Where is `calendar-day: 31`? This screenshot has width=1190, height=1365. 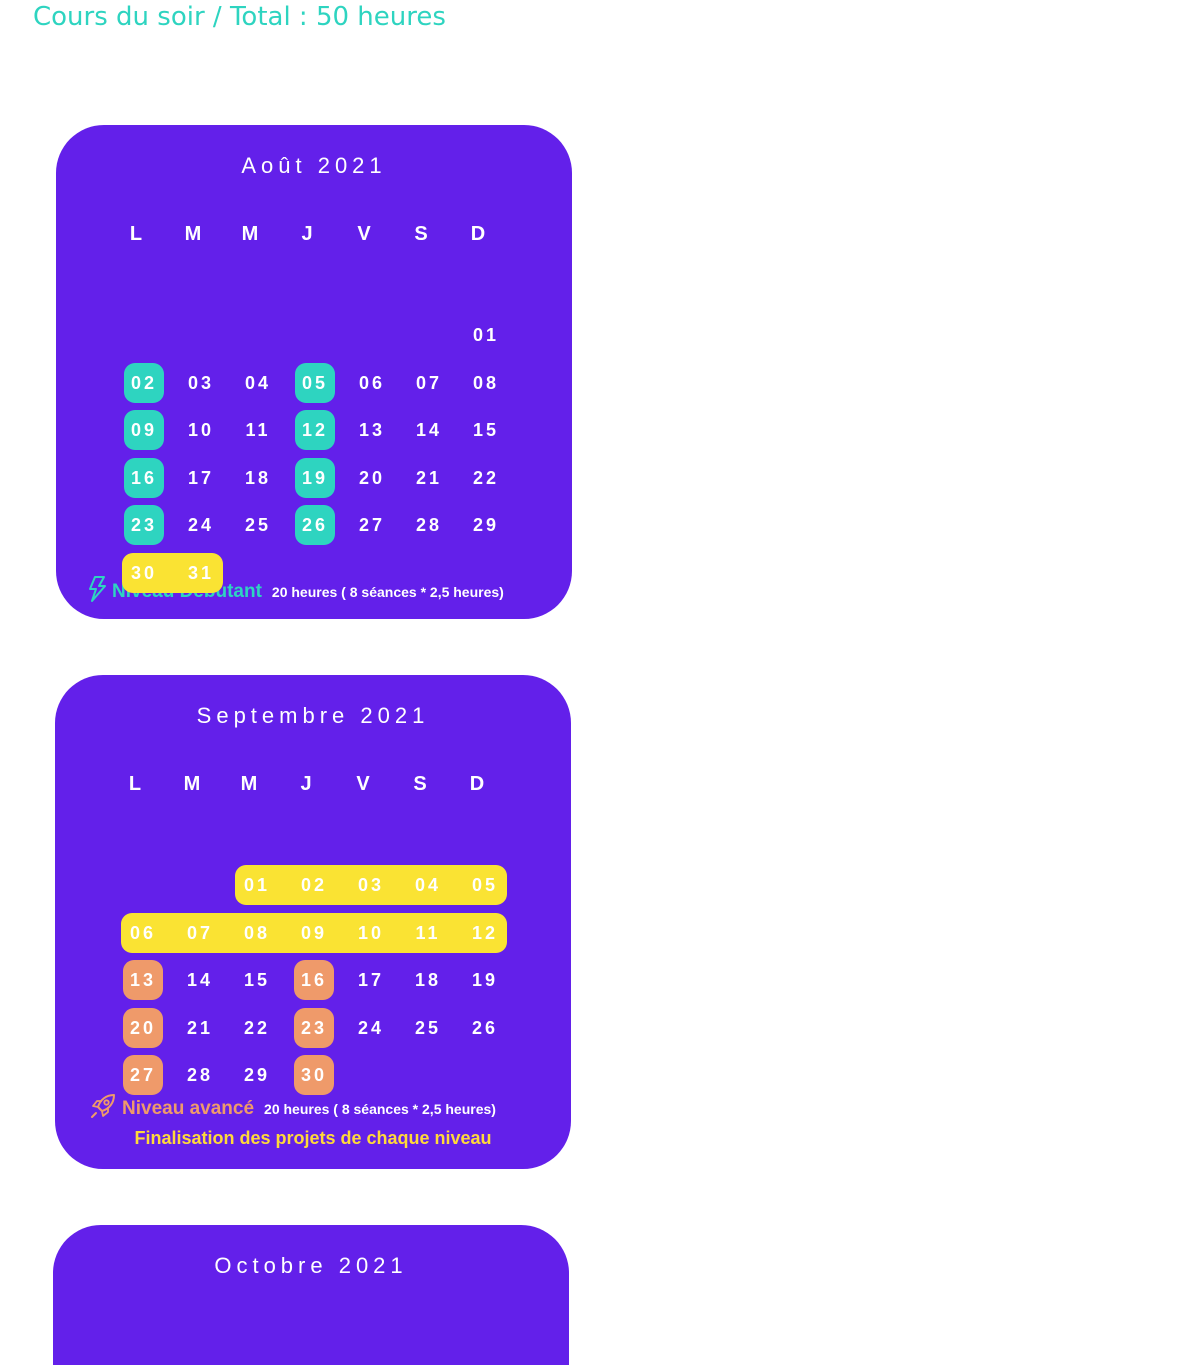 calendar-day: 31 is located at coordinates (201, 573).